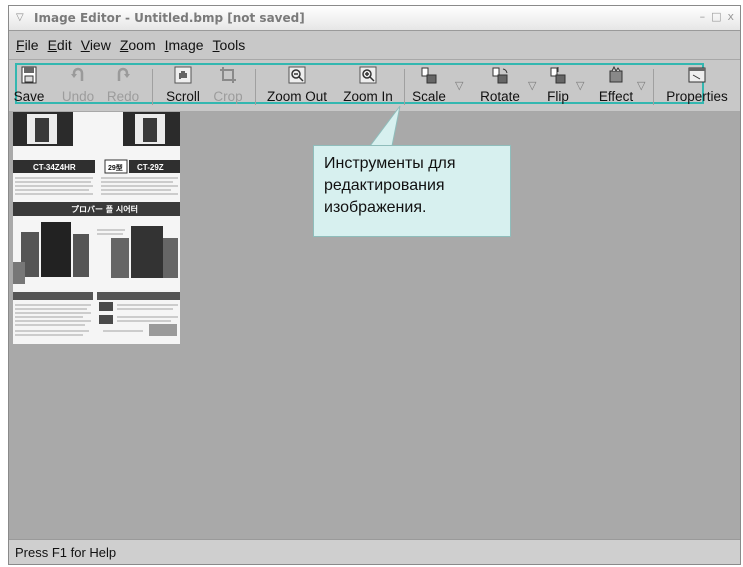  I want to click on properties-button: Properties, so click(697, 85).